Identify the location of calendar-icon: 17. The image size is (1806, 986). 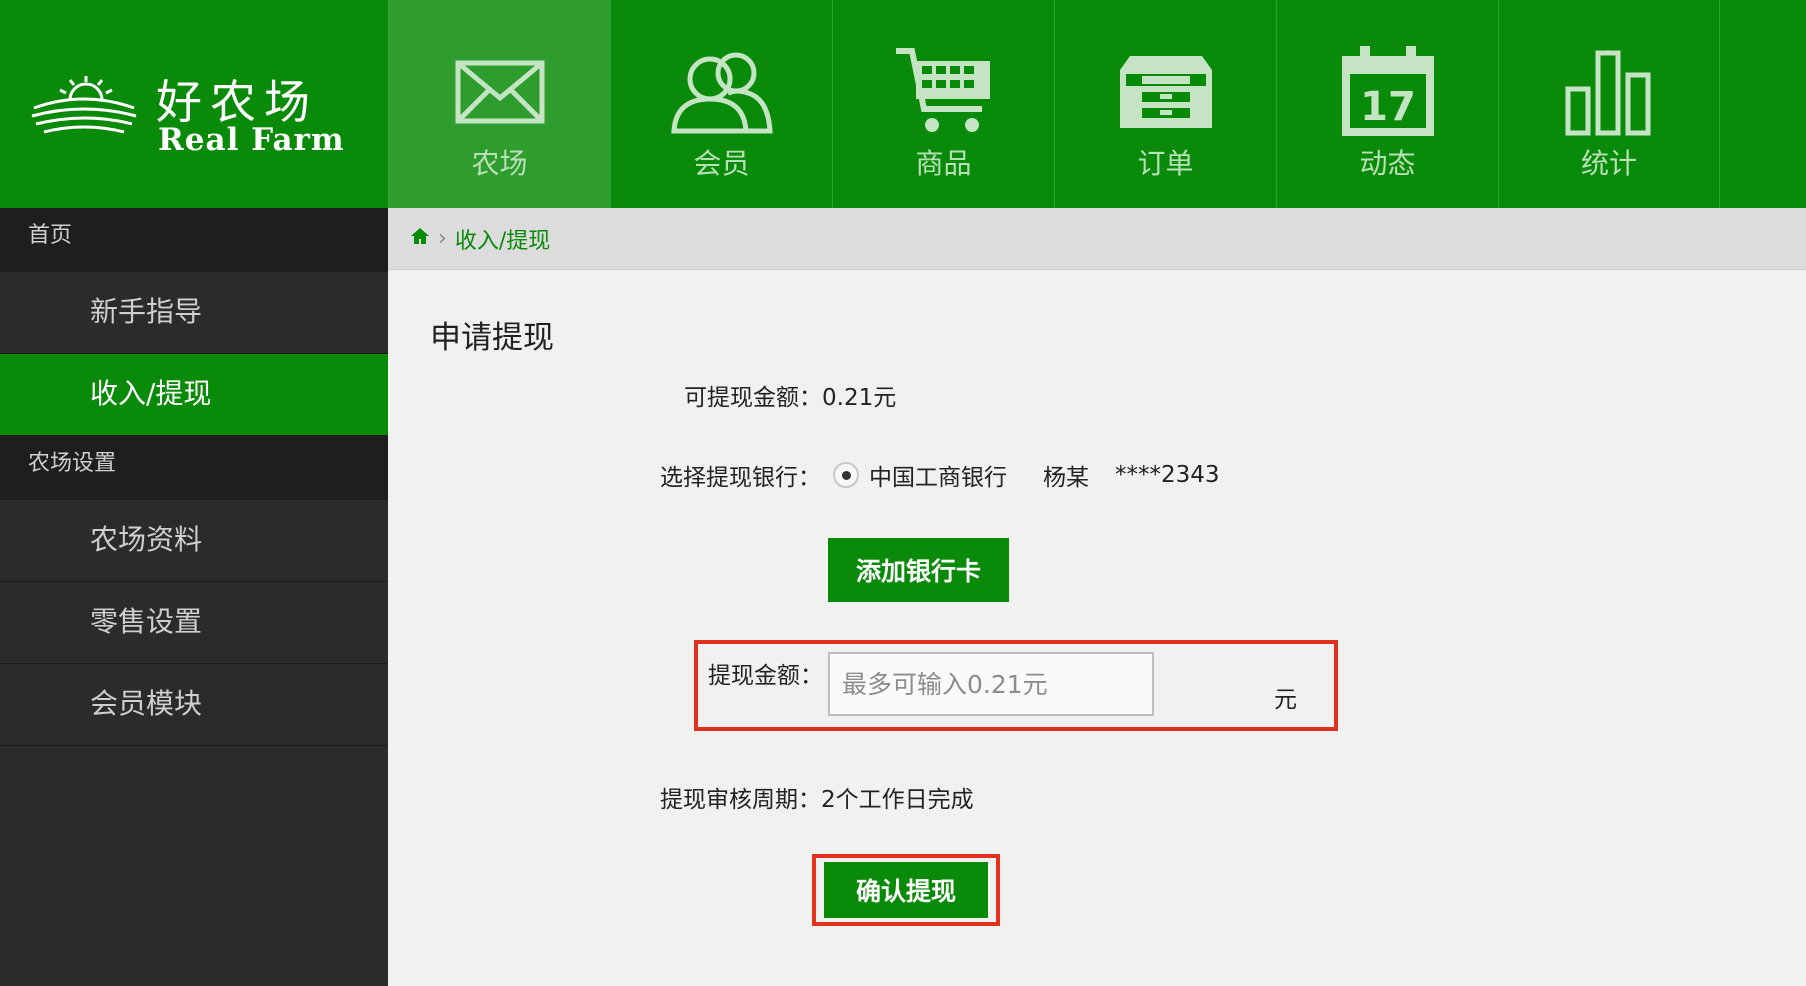
(1388, 92).